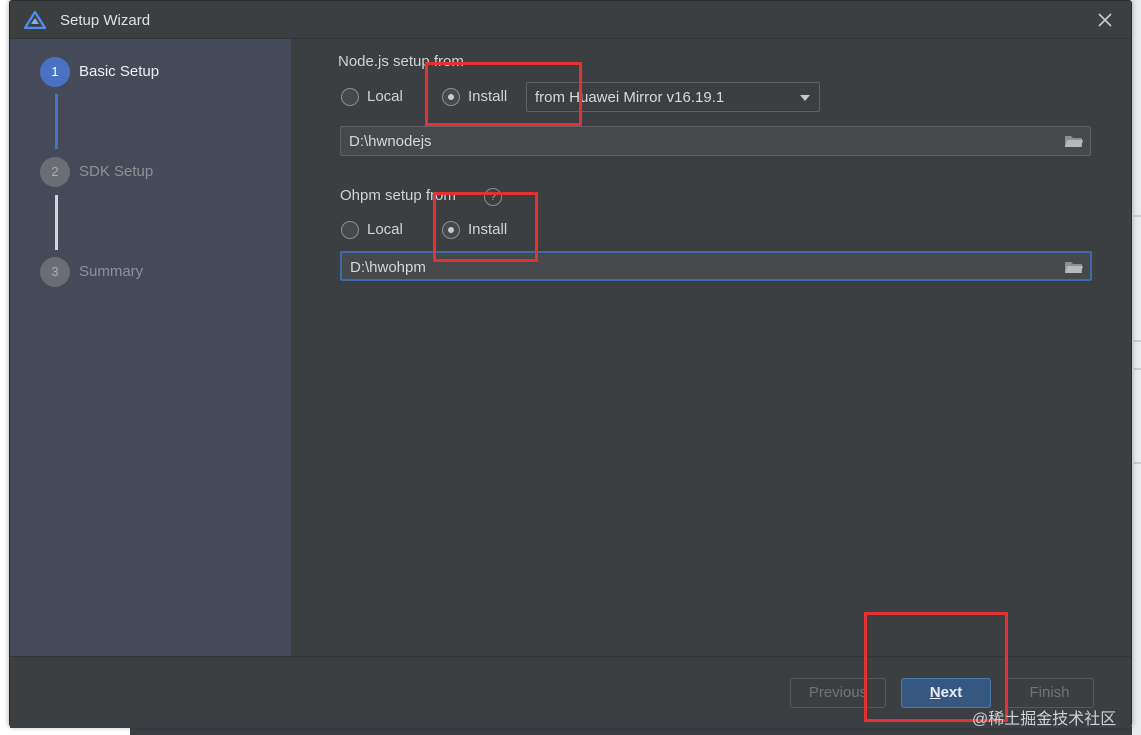  Describe the element at coordinates (35, 20) in the screenshot. I see `harmonyos-logo-icon` at that location.